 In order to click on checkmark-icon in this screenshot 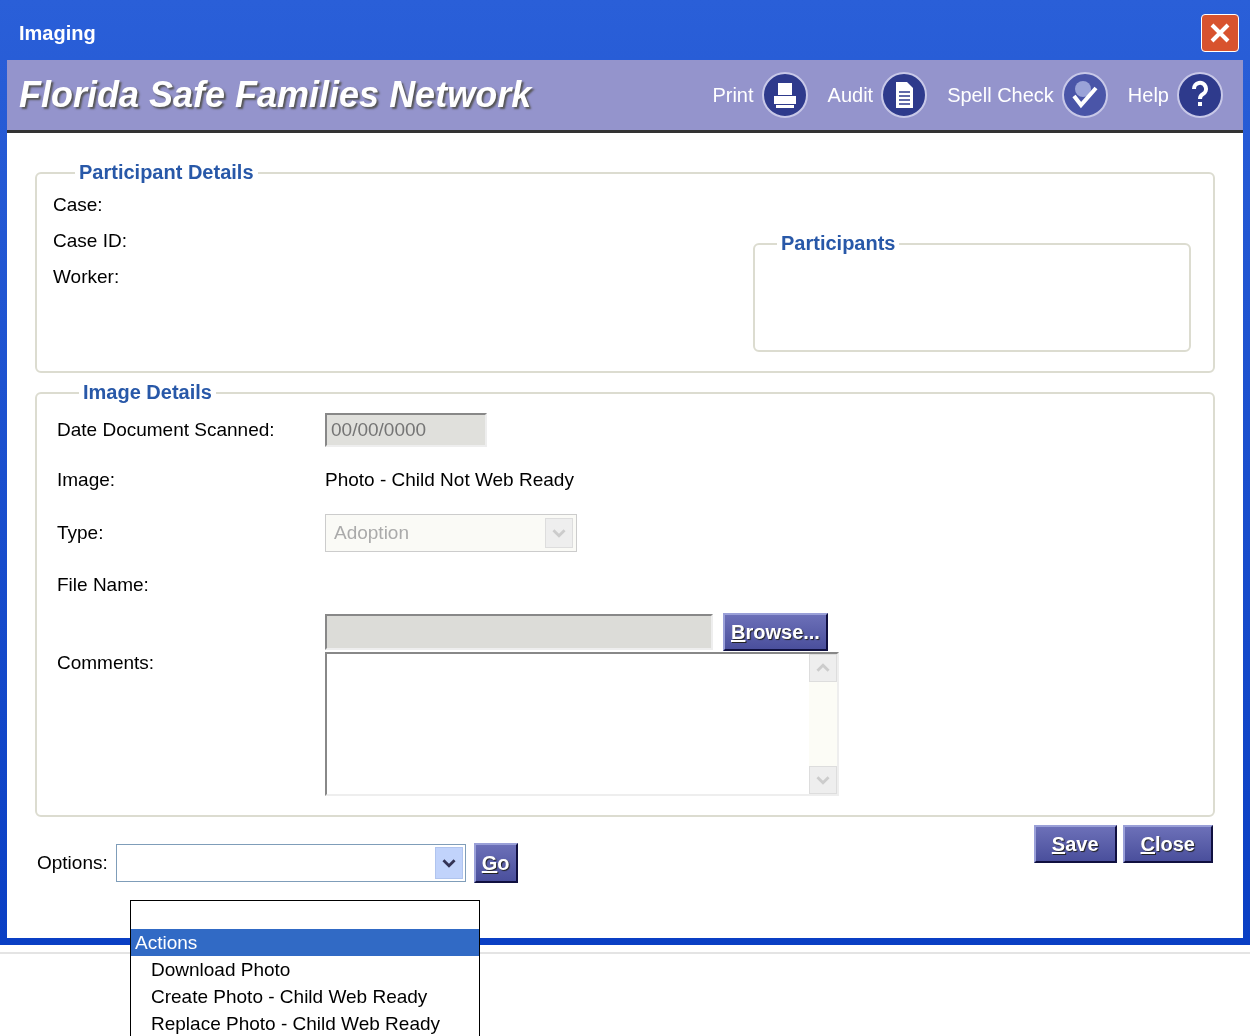, I will do `click(1084, 95)`.